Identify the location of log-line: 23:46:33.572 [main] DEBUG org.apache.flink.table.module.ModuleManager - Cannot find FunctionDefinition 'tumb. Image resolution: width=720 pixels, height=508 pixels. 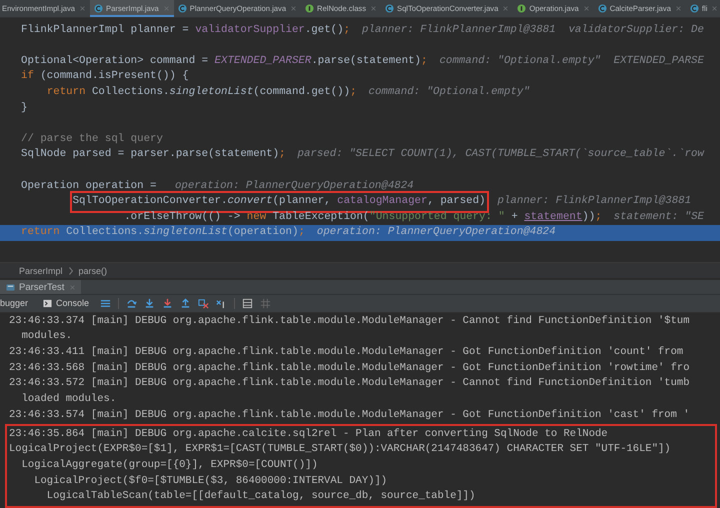
(349, 384).